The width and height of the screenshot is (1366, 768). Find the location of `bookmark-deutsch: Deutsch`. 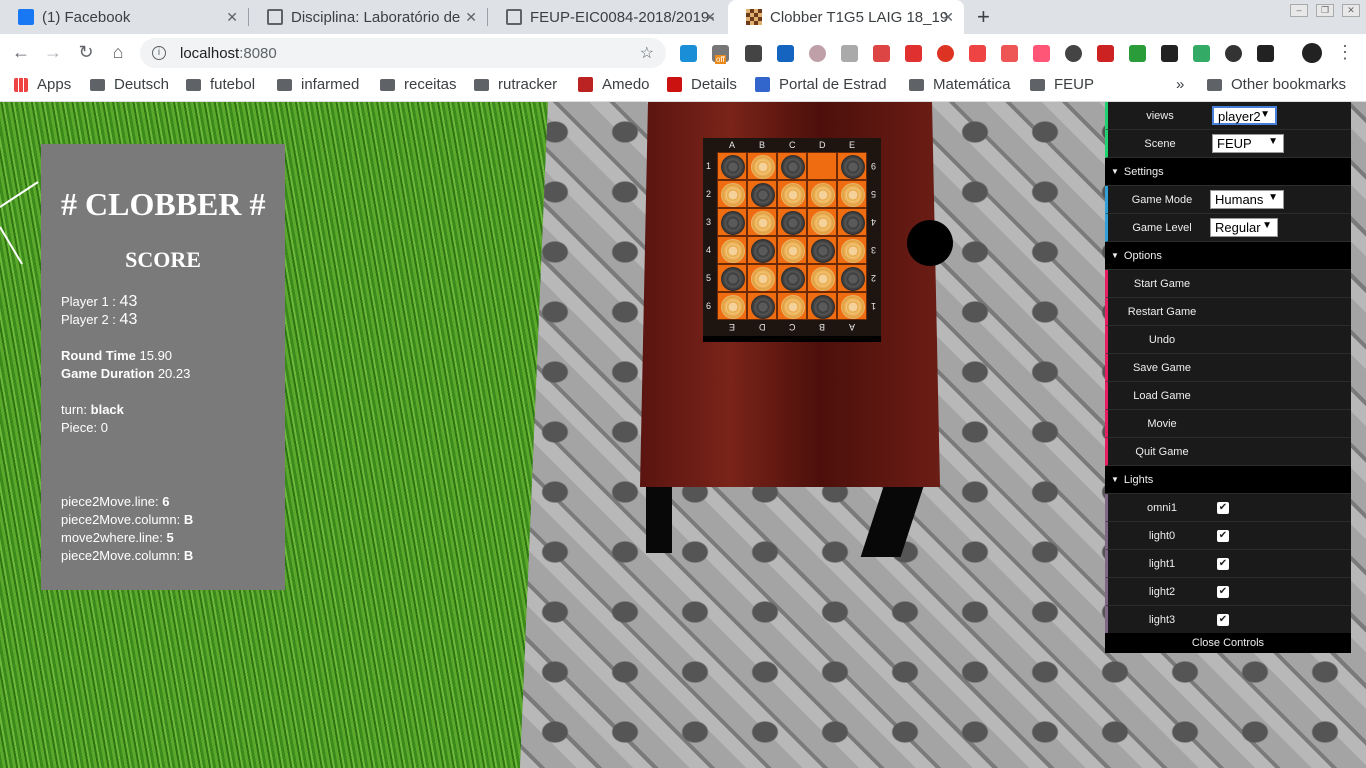

bookmark-deutsch: Deutsch is located at coordinates (129, 84).